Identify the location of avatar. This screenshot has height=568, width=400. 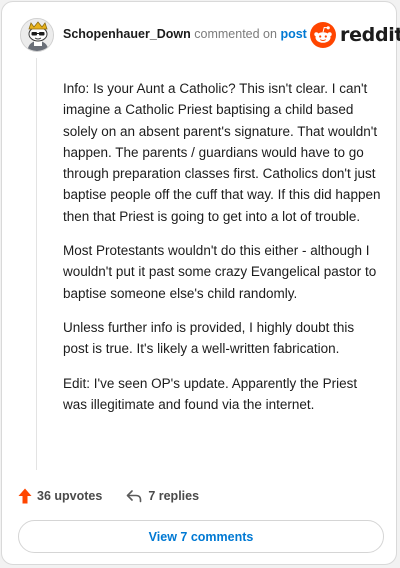
(37, 35).